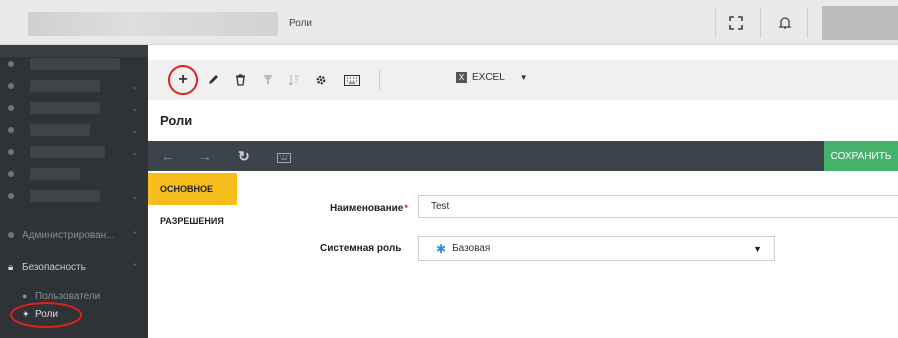 This screenshot has width=898, height=338. Describe the element at coordinates (268, 80) in the screenshot. I see `filter-clear-icon` at that location.